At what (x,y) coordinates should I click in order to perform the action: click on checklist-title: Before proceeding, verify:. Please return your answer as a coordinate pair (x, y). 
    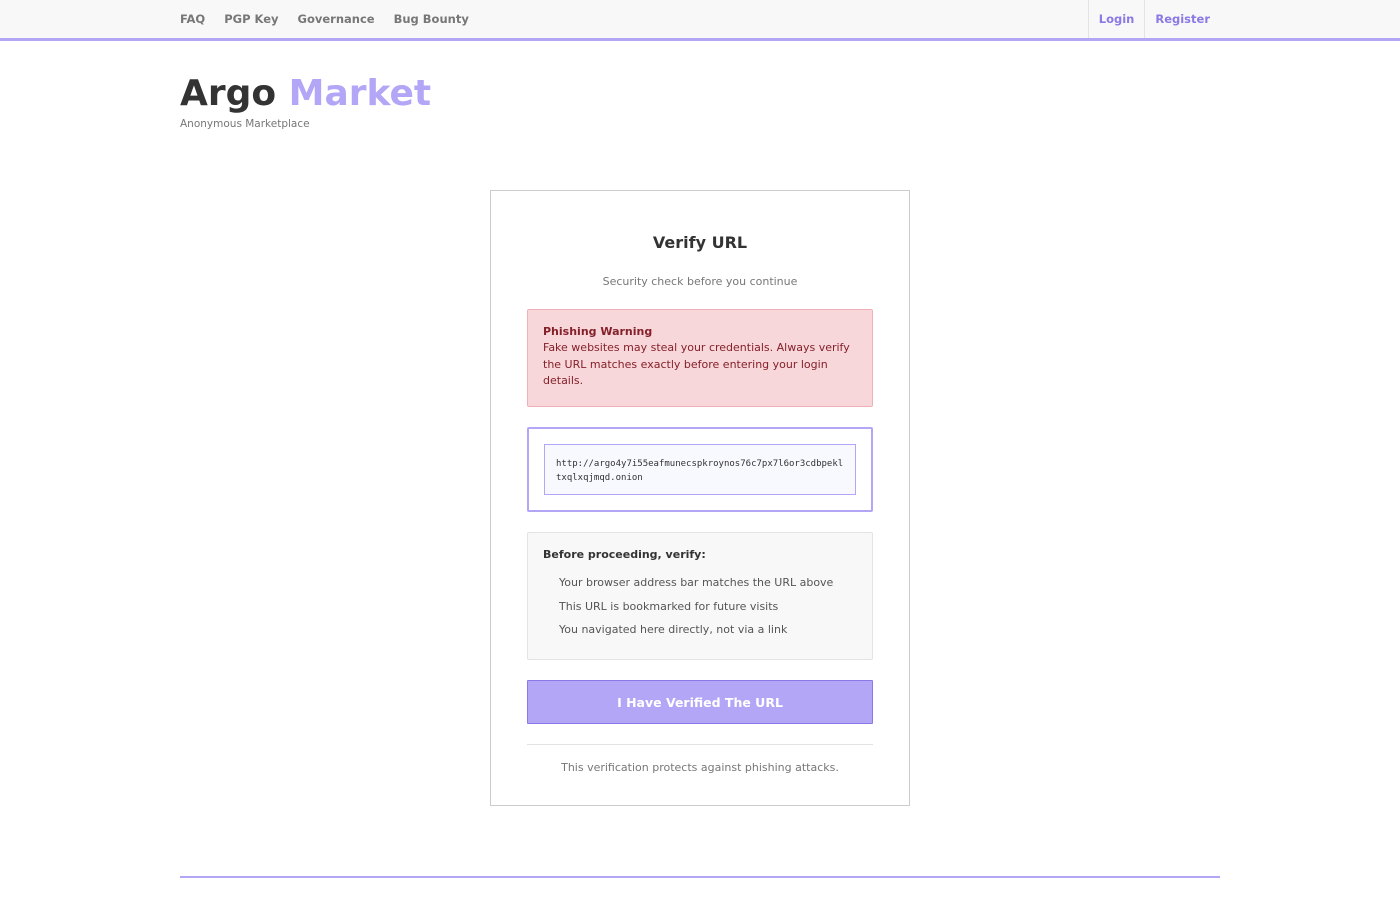
    Looking at the image, I should click on (624, 554).